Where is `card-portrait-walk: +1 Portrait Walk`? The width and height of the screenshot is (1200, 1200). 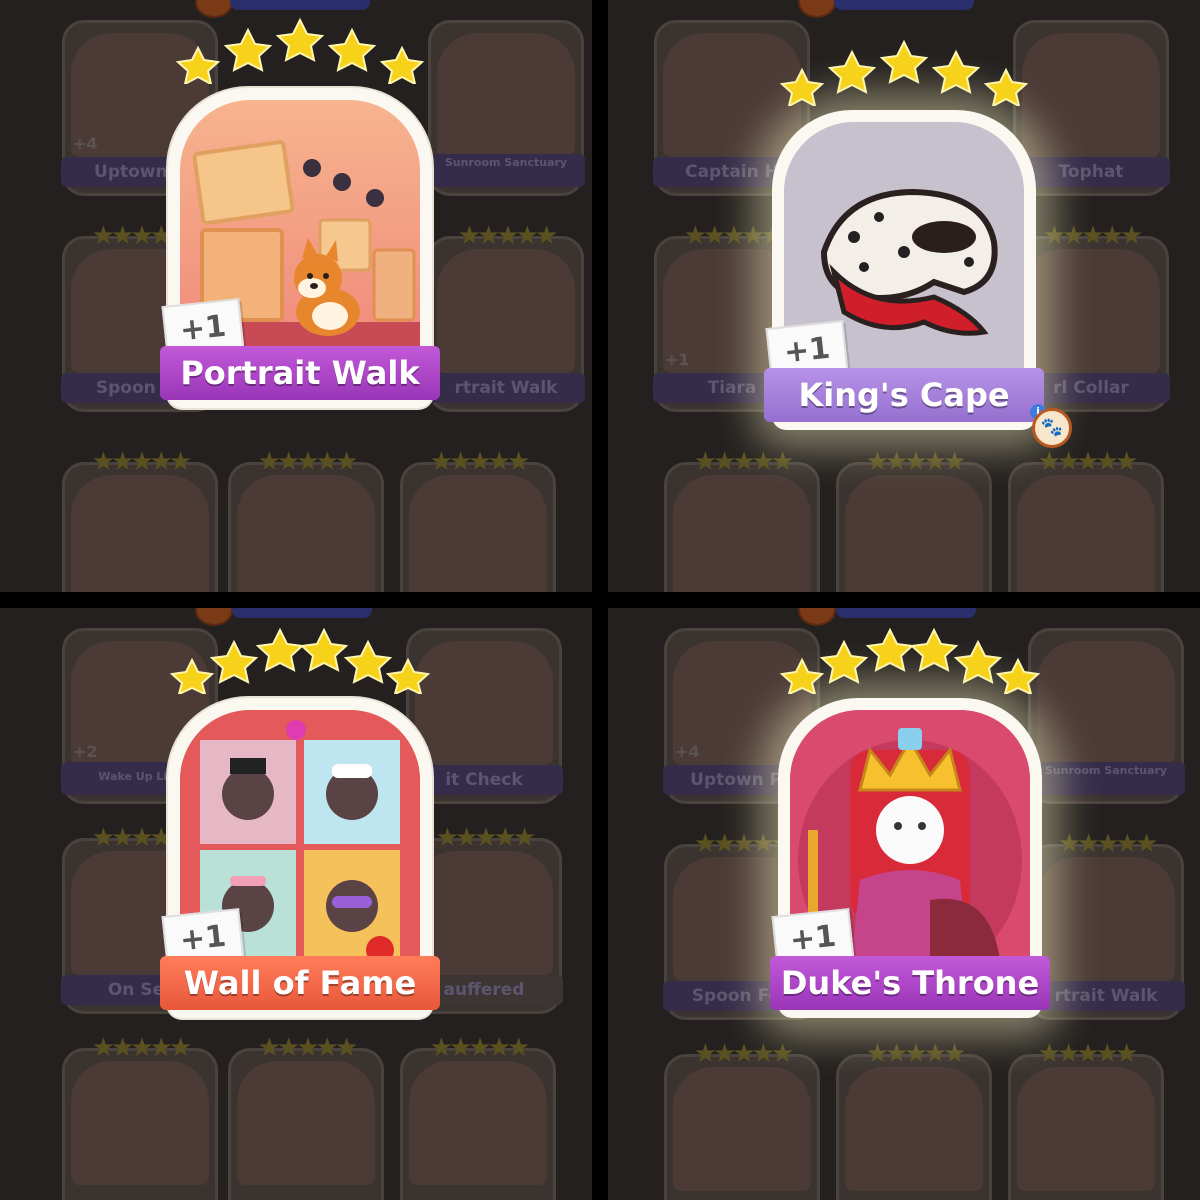 card-portrait-walk: +1 Portrait Walk is located at coordinates (300, 212).